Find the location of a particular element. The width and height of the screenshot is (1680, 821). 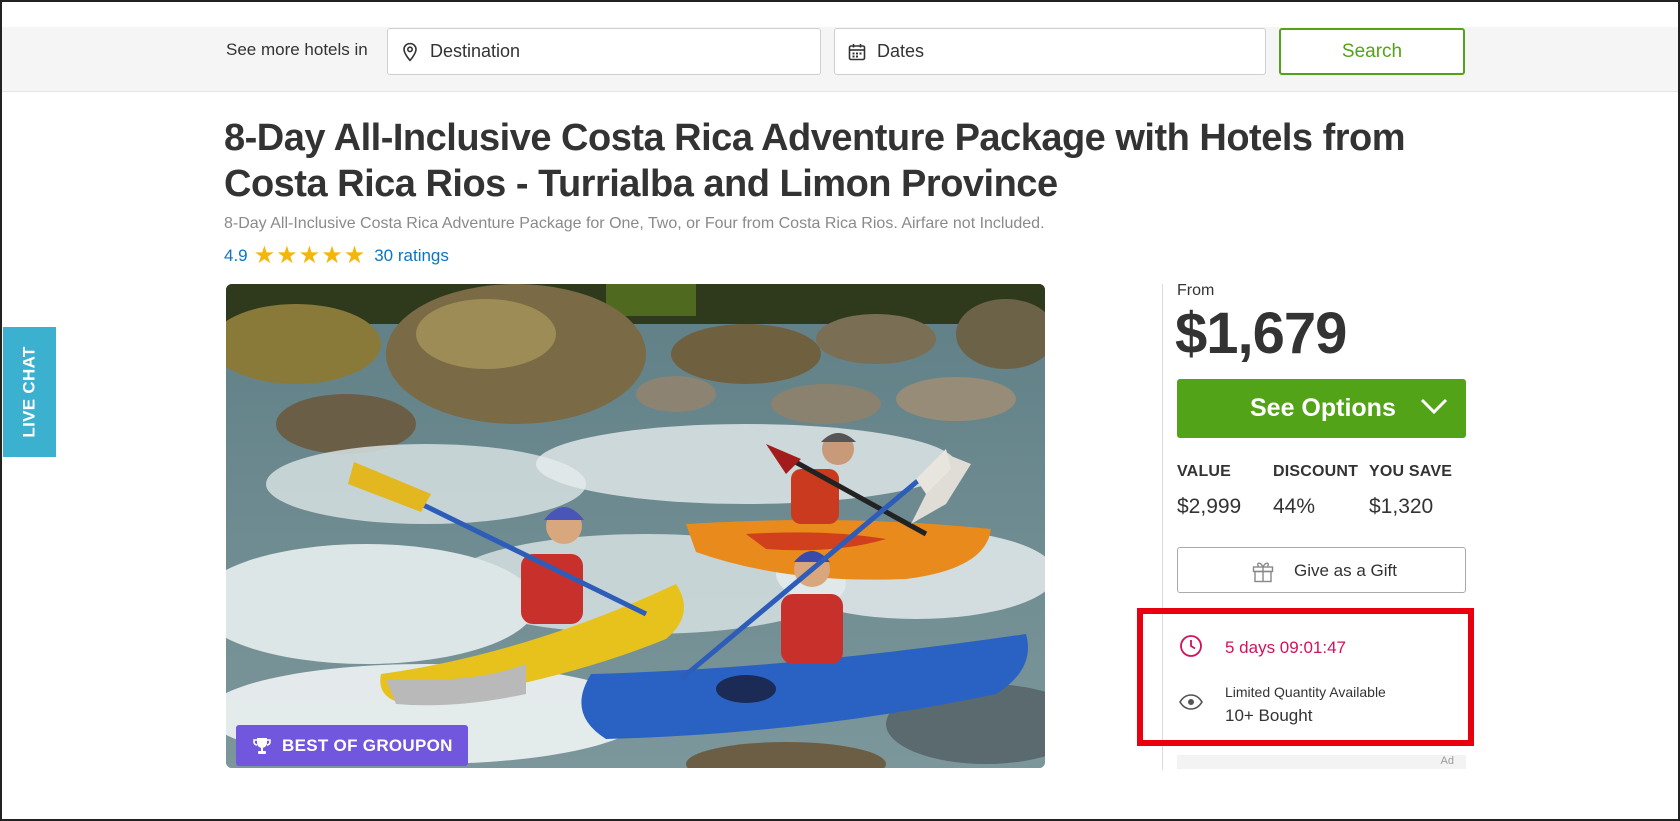

chevron-down-icon is located at coordinates (1434, 406).